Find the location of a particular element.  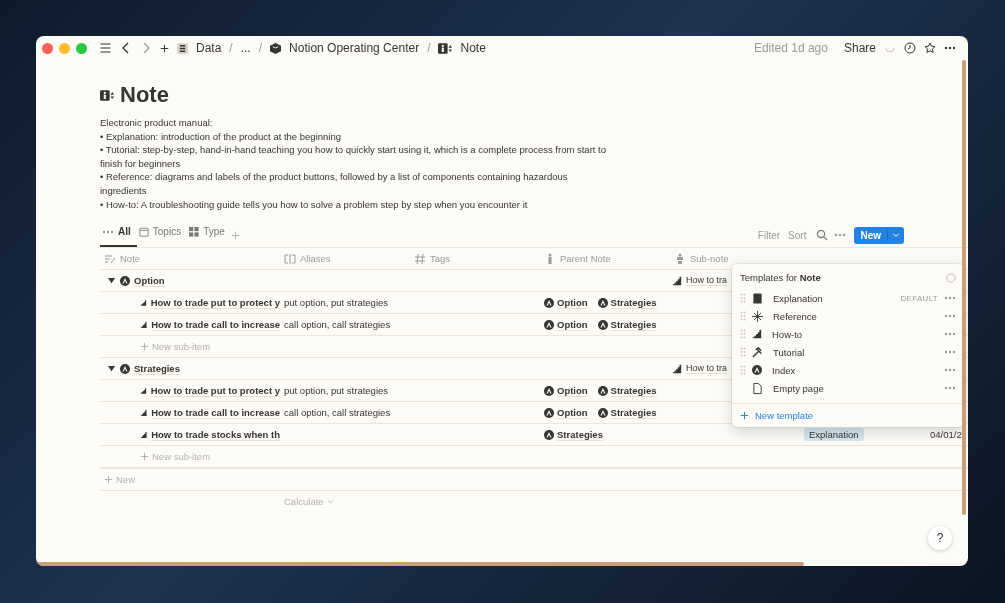

template-item: Empty page is located at coordinates (848, 388).